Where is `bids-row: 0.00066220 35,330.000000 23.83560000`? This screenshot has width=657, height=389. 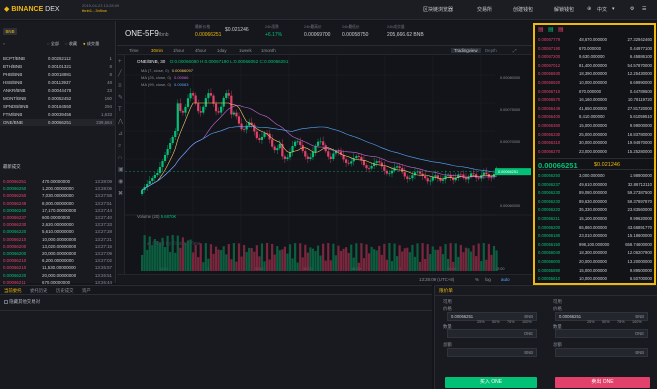
bids-row: 0.00066220 35,330.000000 23.83560000 is located at coordinates (594, 210).